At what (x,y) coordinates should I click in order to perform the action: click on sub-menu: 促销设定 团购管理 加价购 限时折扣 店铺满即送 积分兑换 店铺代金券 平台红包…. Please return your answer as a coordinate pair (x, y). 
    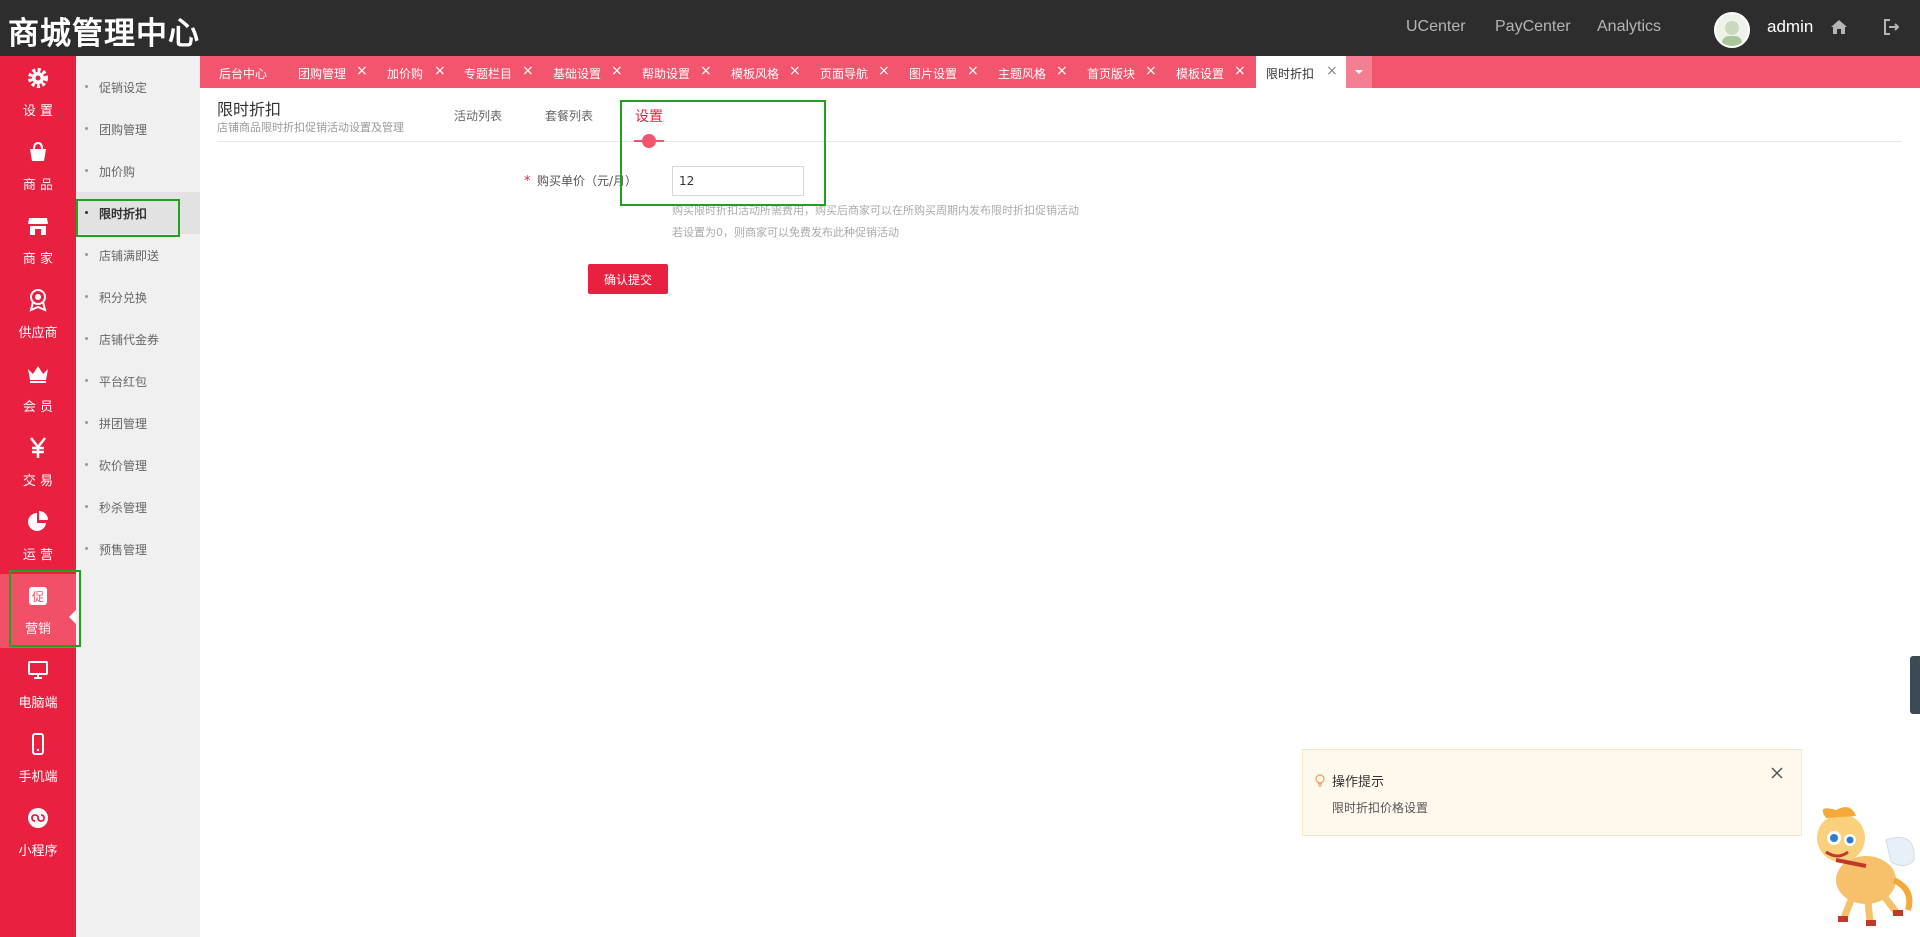
    Looking at the image, I should click on (138, 496).